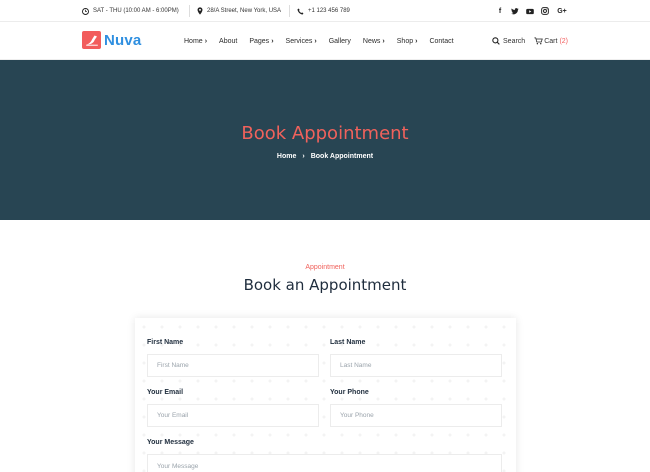  I want to click on map-pin-icon, so click(200, 11).